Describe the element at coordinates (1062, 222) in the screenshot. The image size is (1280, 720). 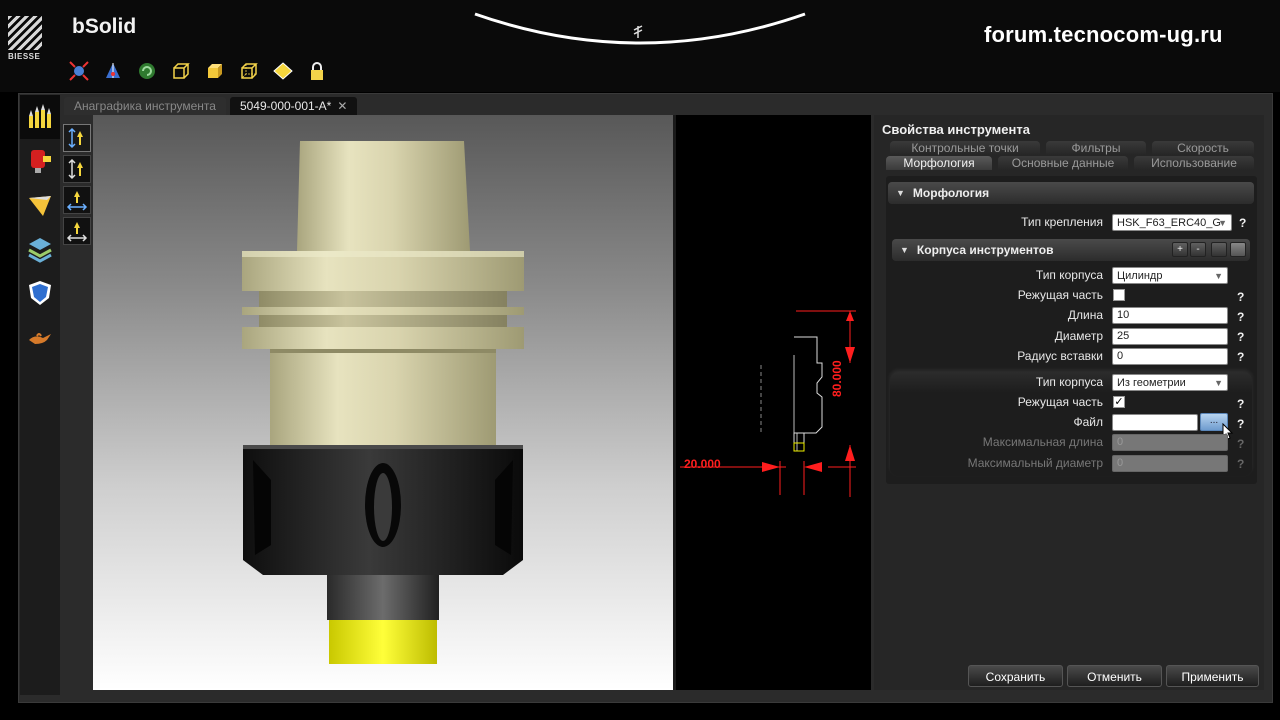
I see `mount-type-label: Тип крепления` at that location.